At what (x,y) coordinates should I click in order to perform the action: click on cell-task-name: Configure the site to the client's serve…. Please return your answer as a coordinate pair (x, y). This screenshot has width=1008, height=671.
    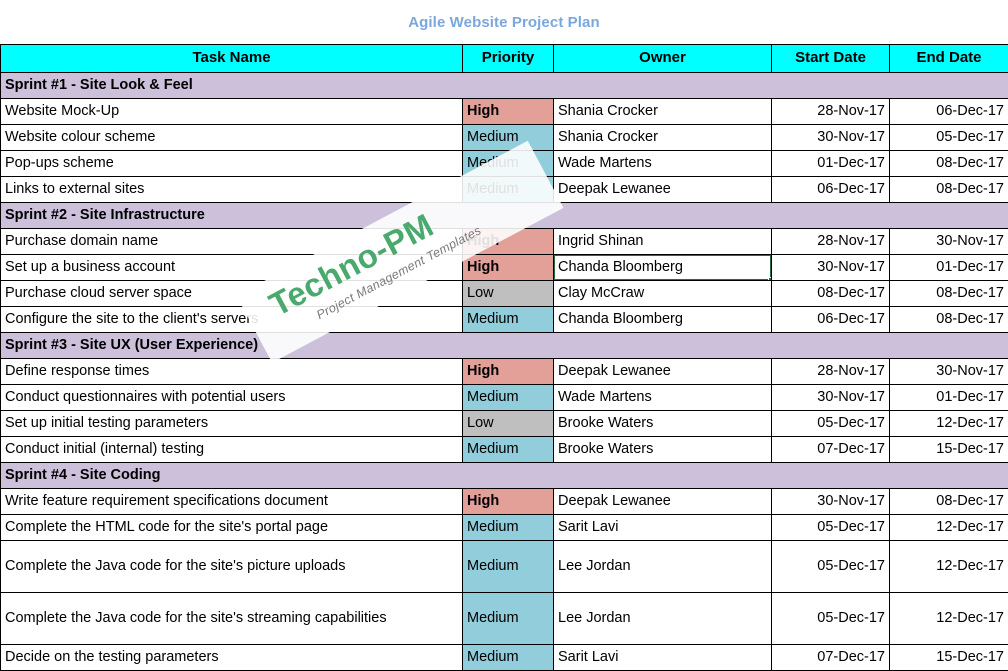
    Looking at the image, I should click on (232, 320).